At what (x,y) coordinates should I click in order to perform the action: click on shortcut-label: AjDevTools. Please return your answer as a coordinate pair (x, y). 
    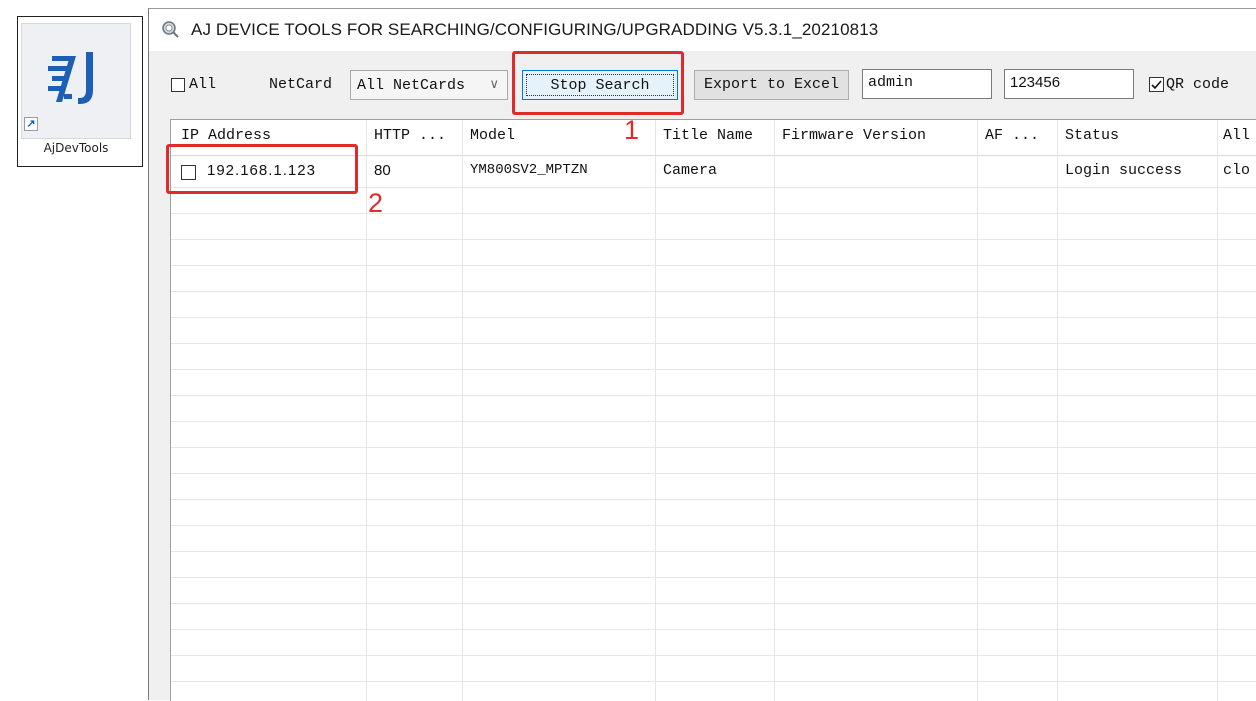
    Looking at the image, I should click on (76, 148).